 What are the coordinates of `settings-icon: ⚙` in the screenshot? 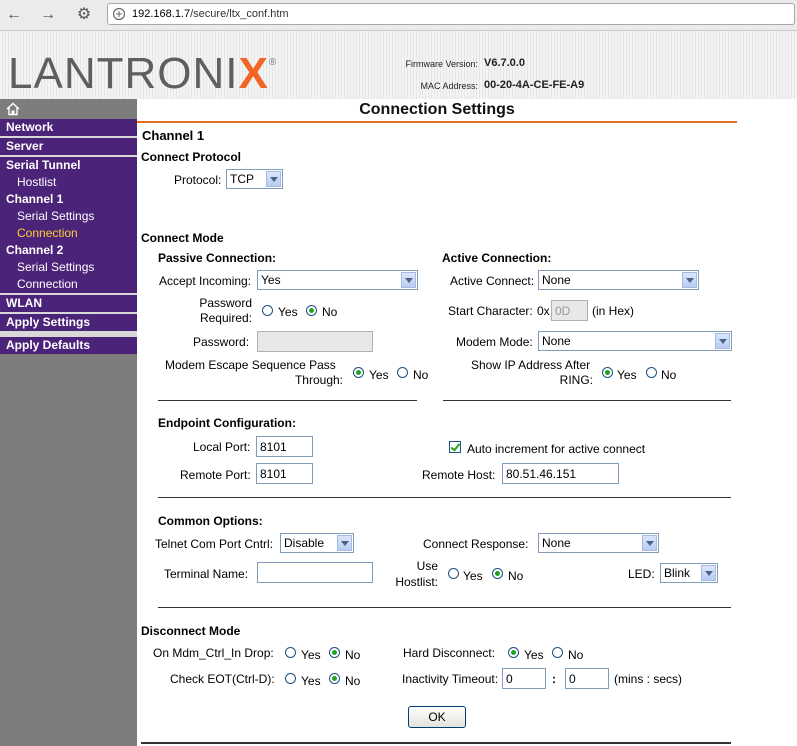 It's located at (84, 15).